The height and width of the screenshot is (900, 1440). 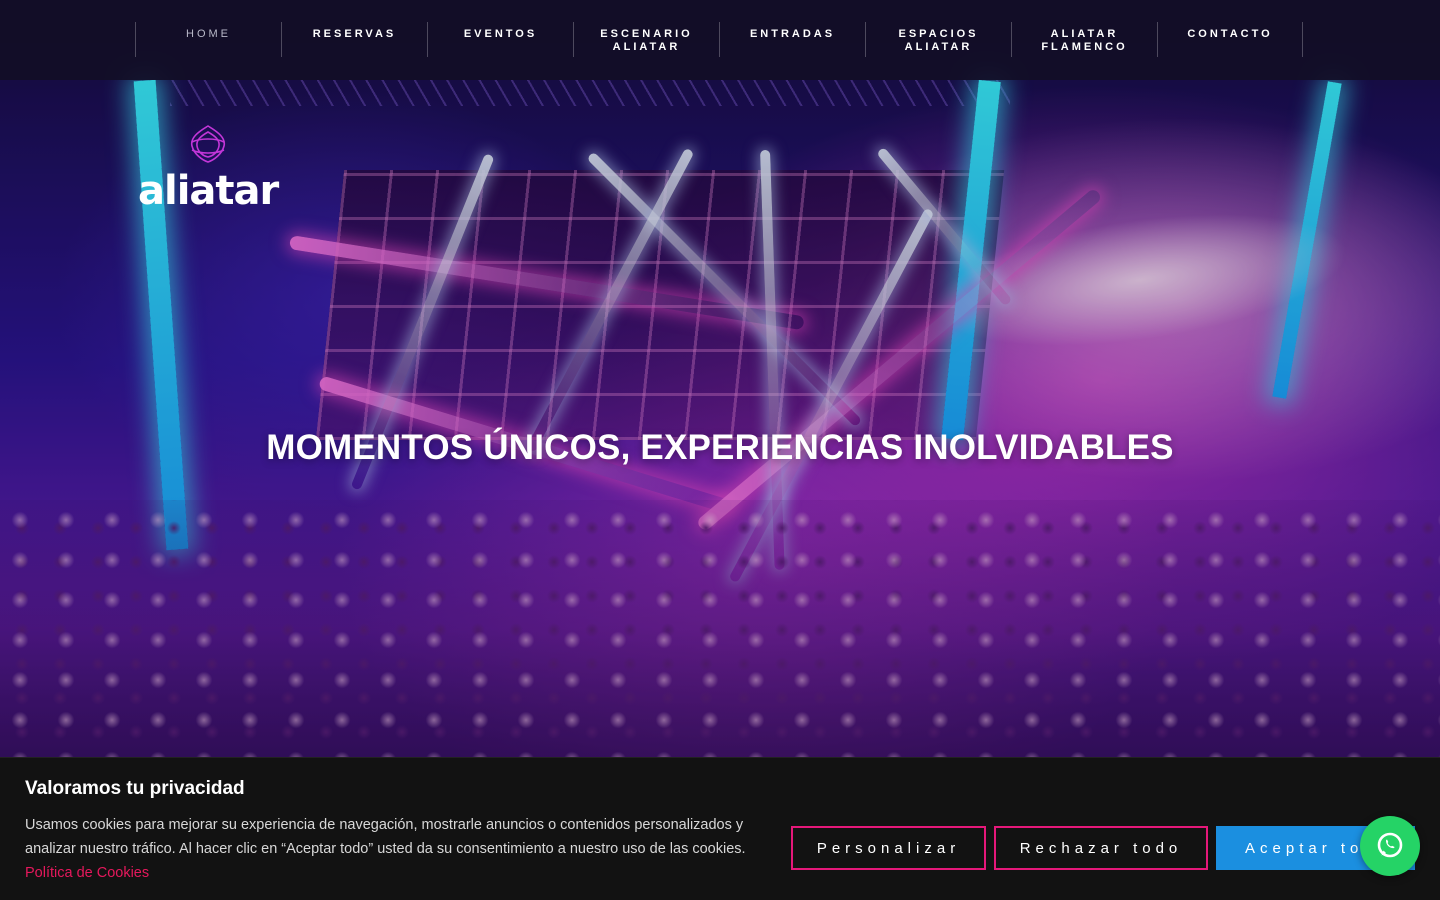 I want to click on reject-all-button: Rechazar todo, so click(x=1101, y=848).